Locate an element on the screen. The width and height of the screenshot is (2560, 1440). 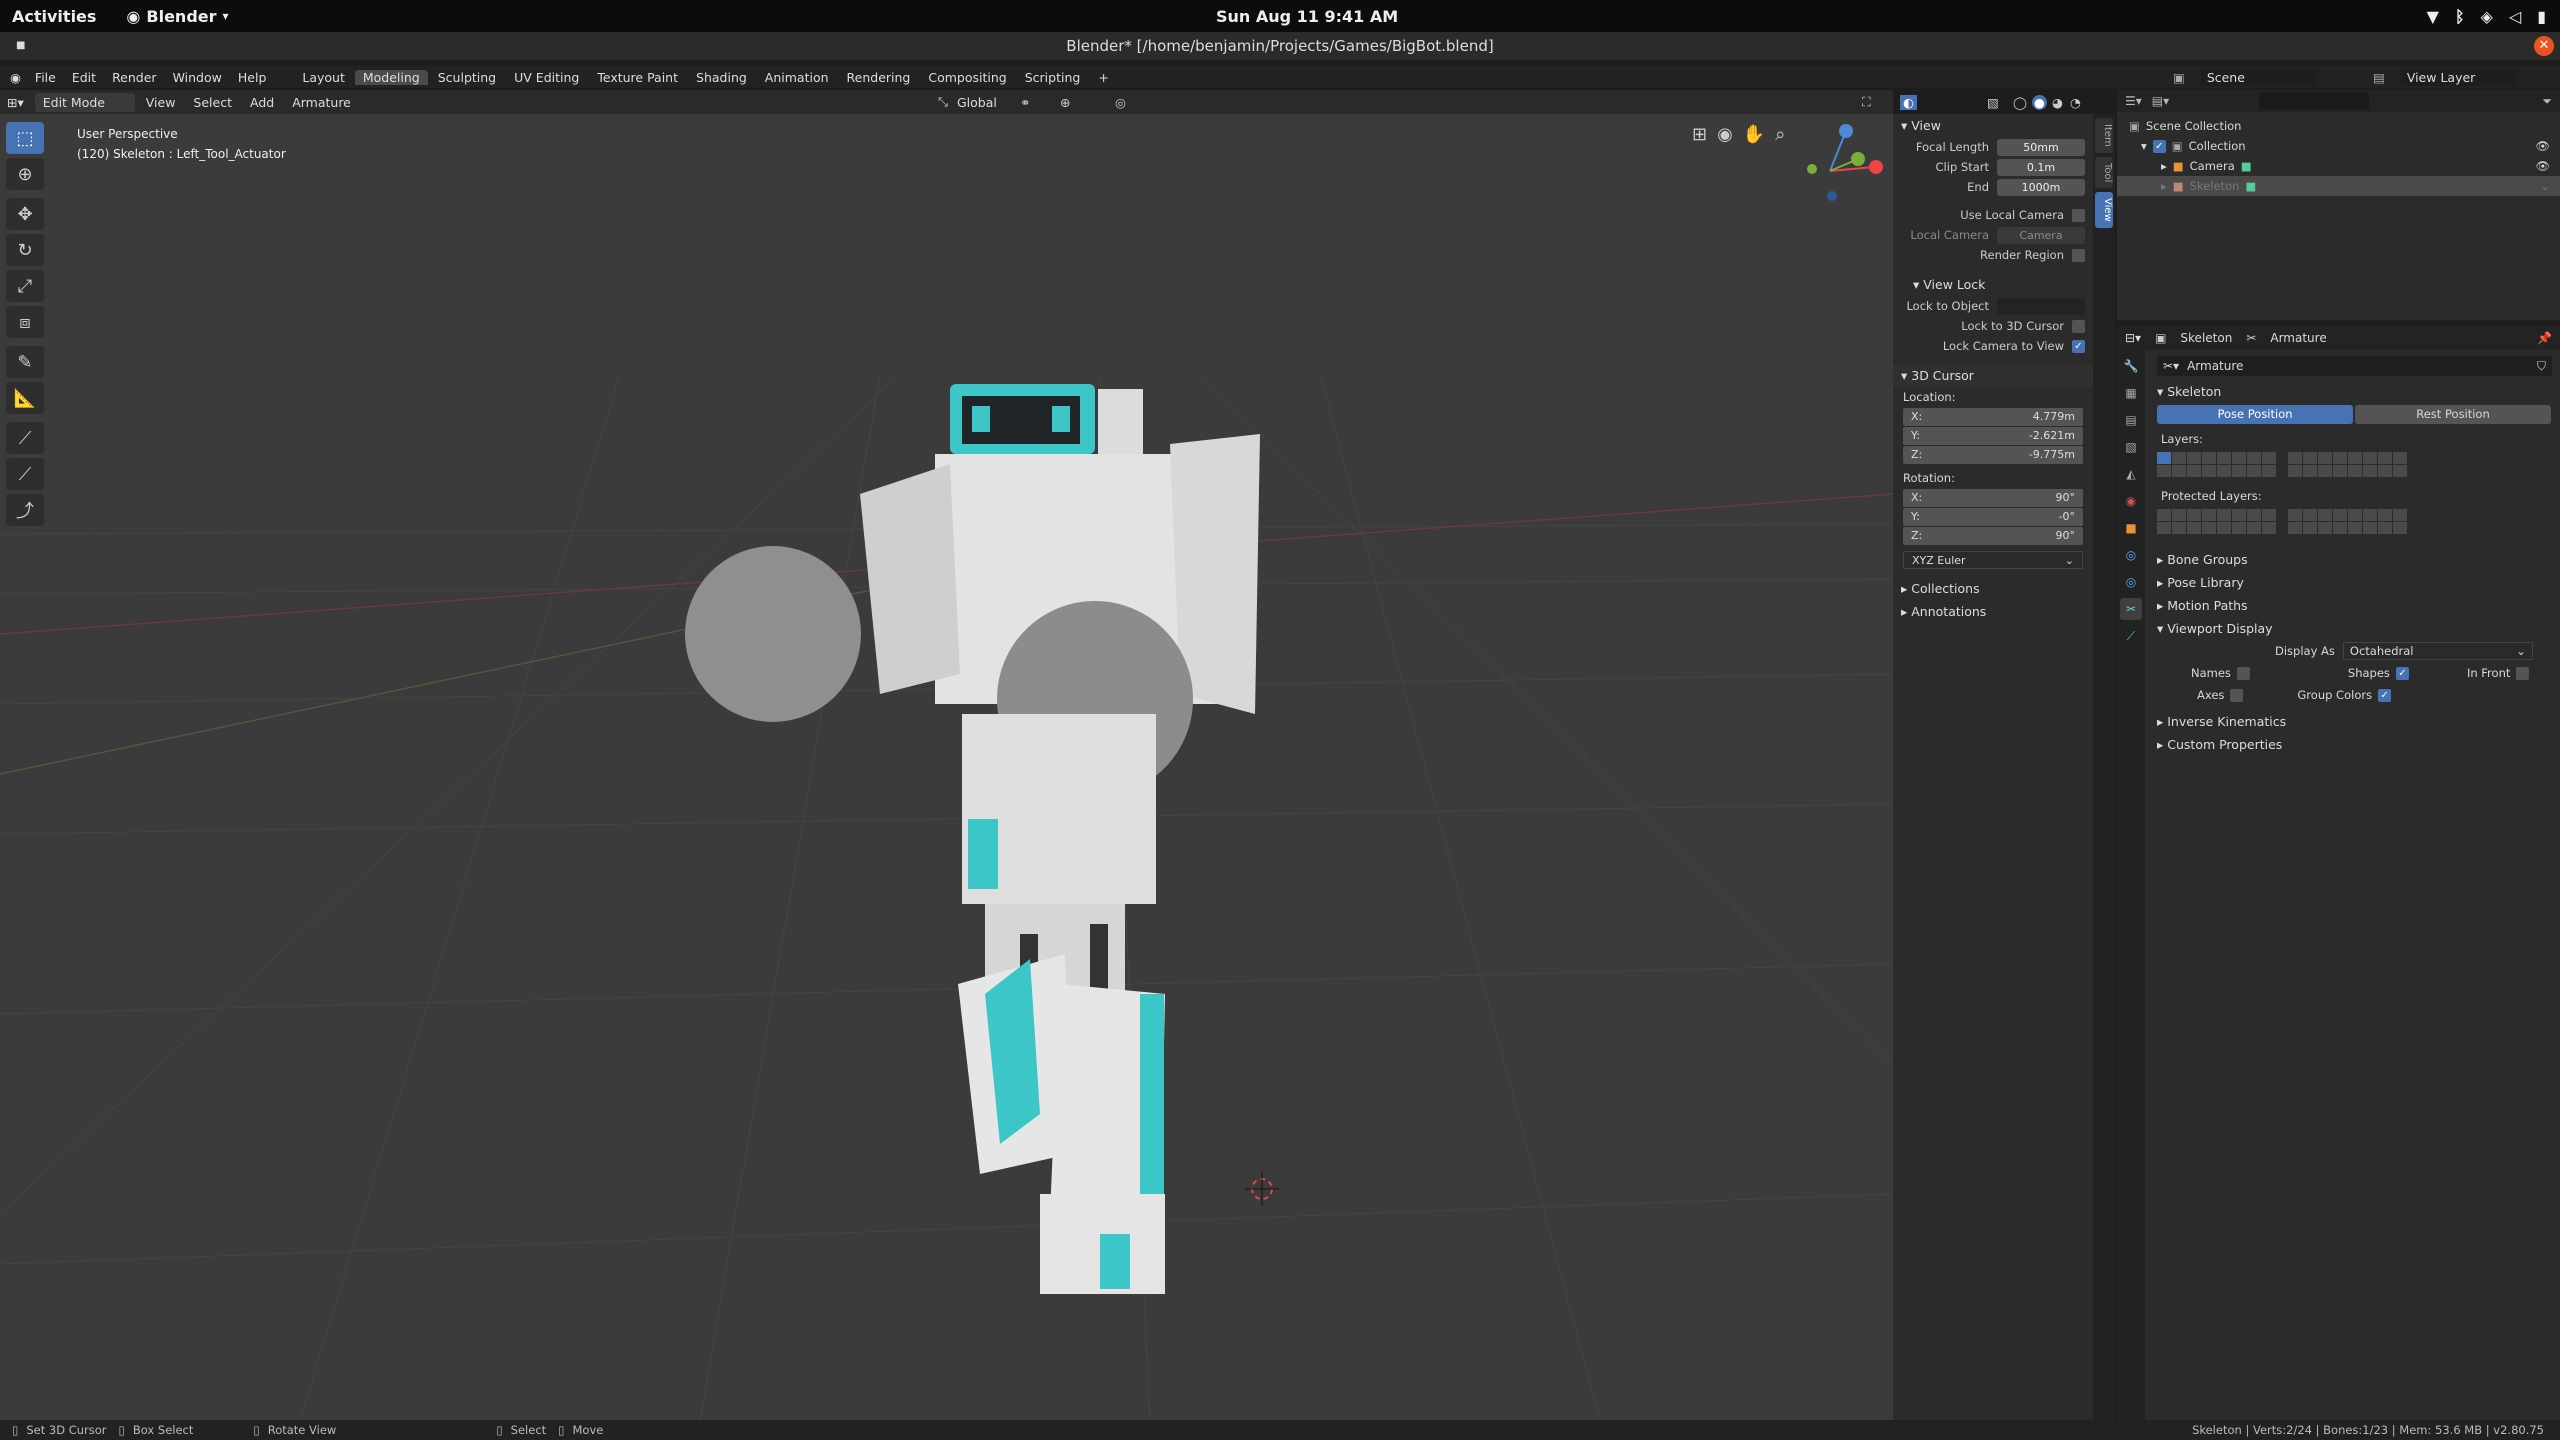
tab-shading: Shading is located at coordinates (721, 77).